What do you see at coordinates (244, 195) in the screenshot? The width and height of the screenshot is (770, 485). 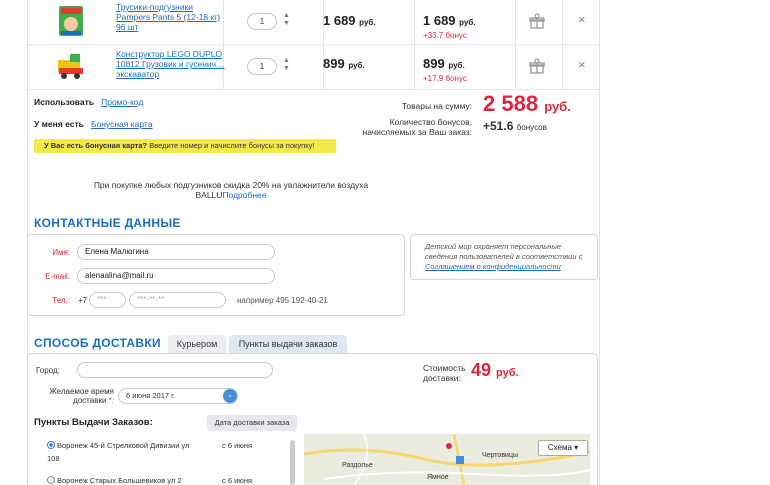 I see `offer-details-link: Подробнее` at bounding box center [244, 195].